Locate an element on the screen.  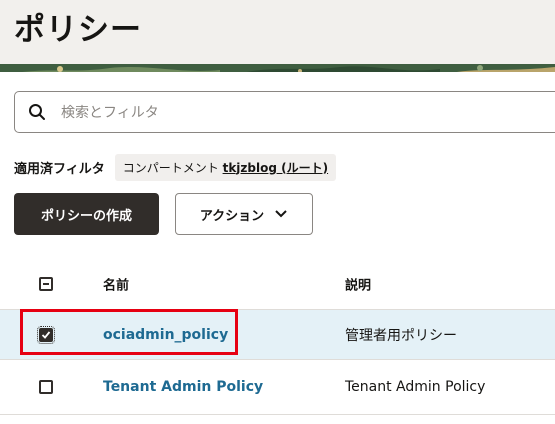
search-box is located at coordinates (284, 112).